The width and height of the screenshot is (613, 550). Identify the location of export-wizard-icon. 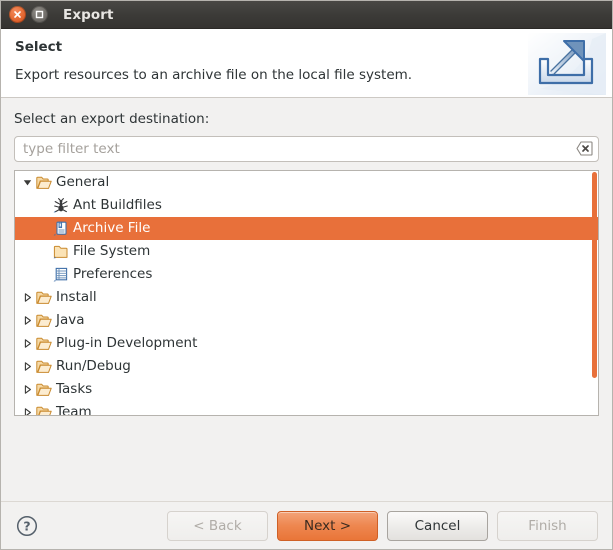
(568, 63).